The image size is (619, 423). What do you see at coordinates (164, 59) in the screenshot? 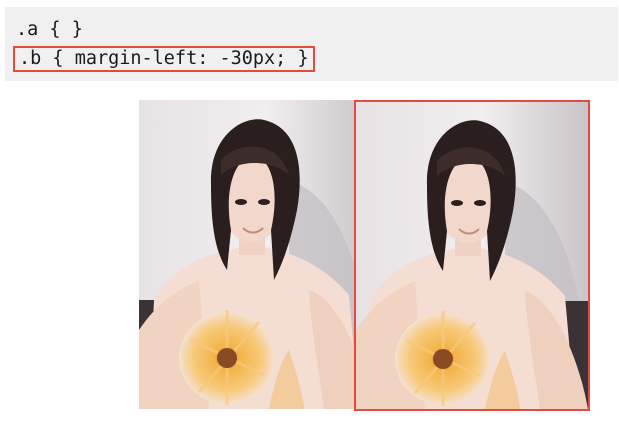
I see `code-line-b-highlighted: .b { margin-left: -30px; }` at bounding box center [164, 59].